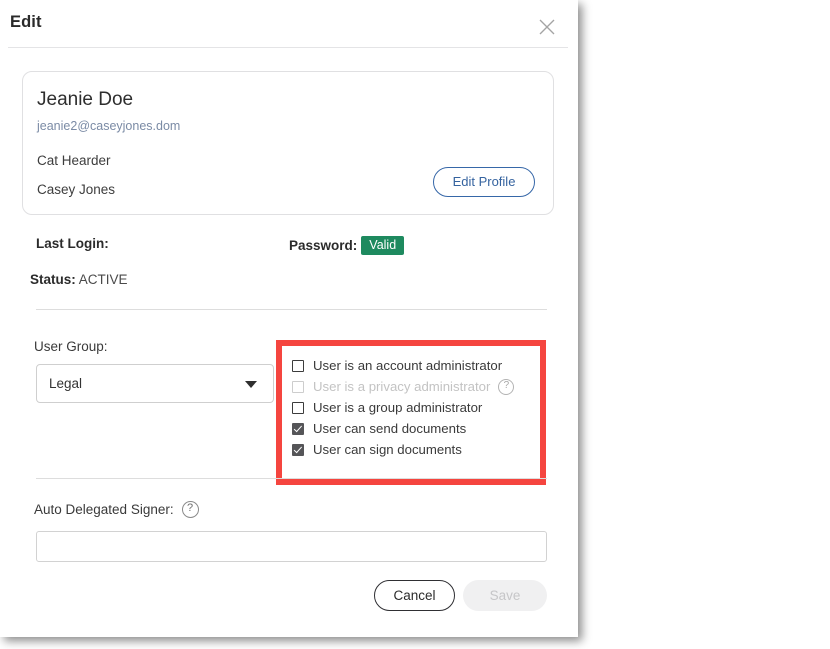  Describe the element at coordinates (547, 27) in the screenshot. I see `close-icon` at that location.